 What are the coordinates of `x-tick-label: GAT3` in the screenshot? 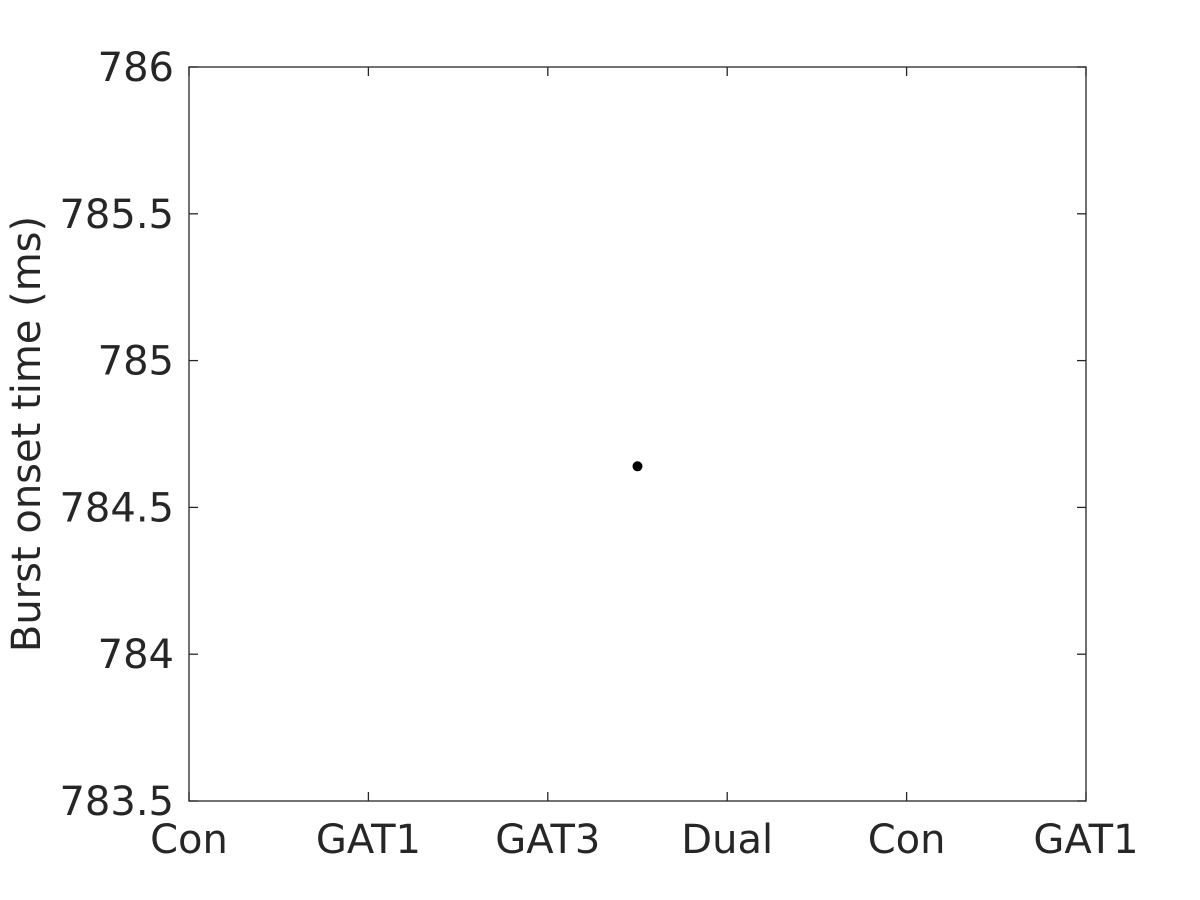 It's located at (547, 840).